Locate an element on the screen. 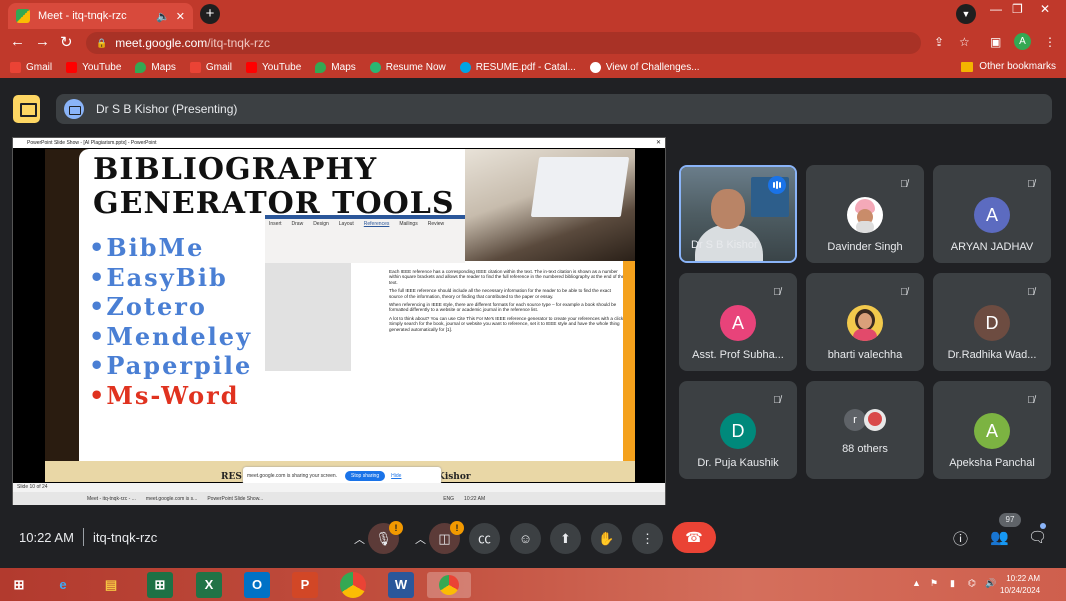  people-icon: 👥 is located at coordinates (999, 537).